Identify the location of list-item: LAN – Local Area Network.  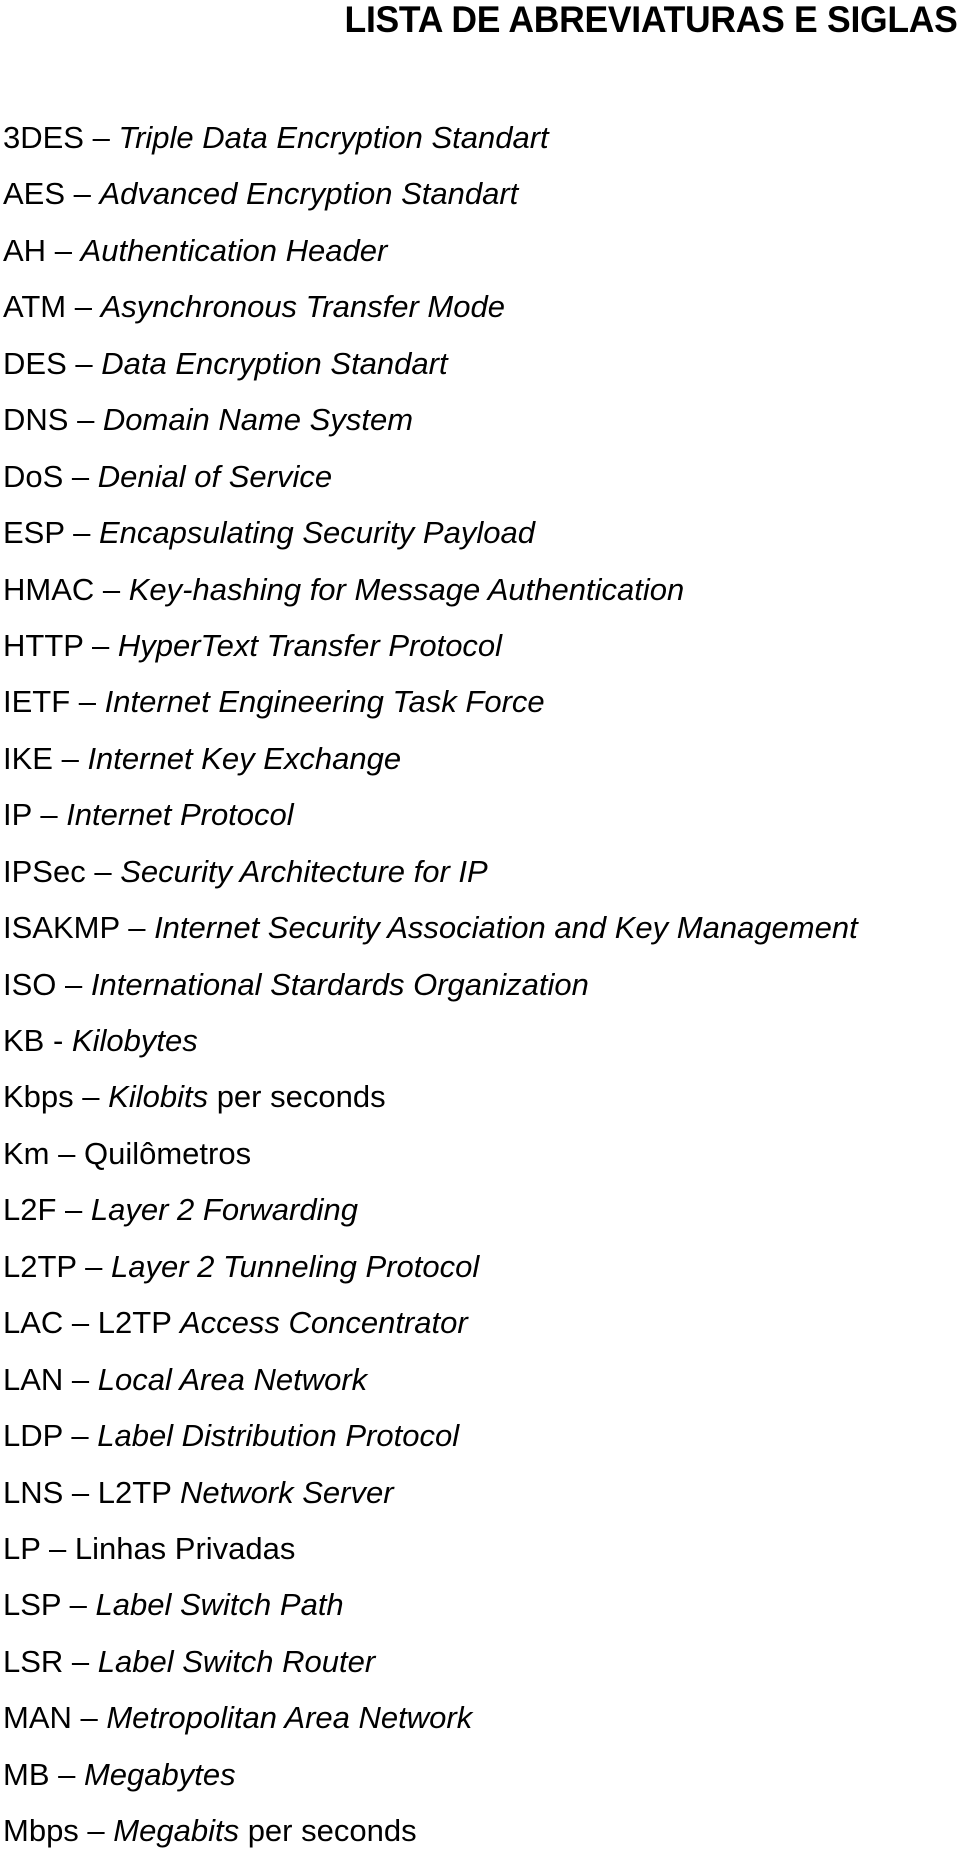
(430, 1384).